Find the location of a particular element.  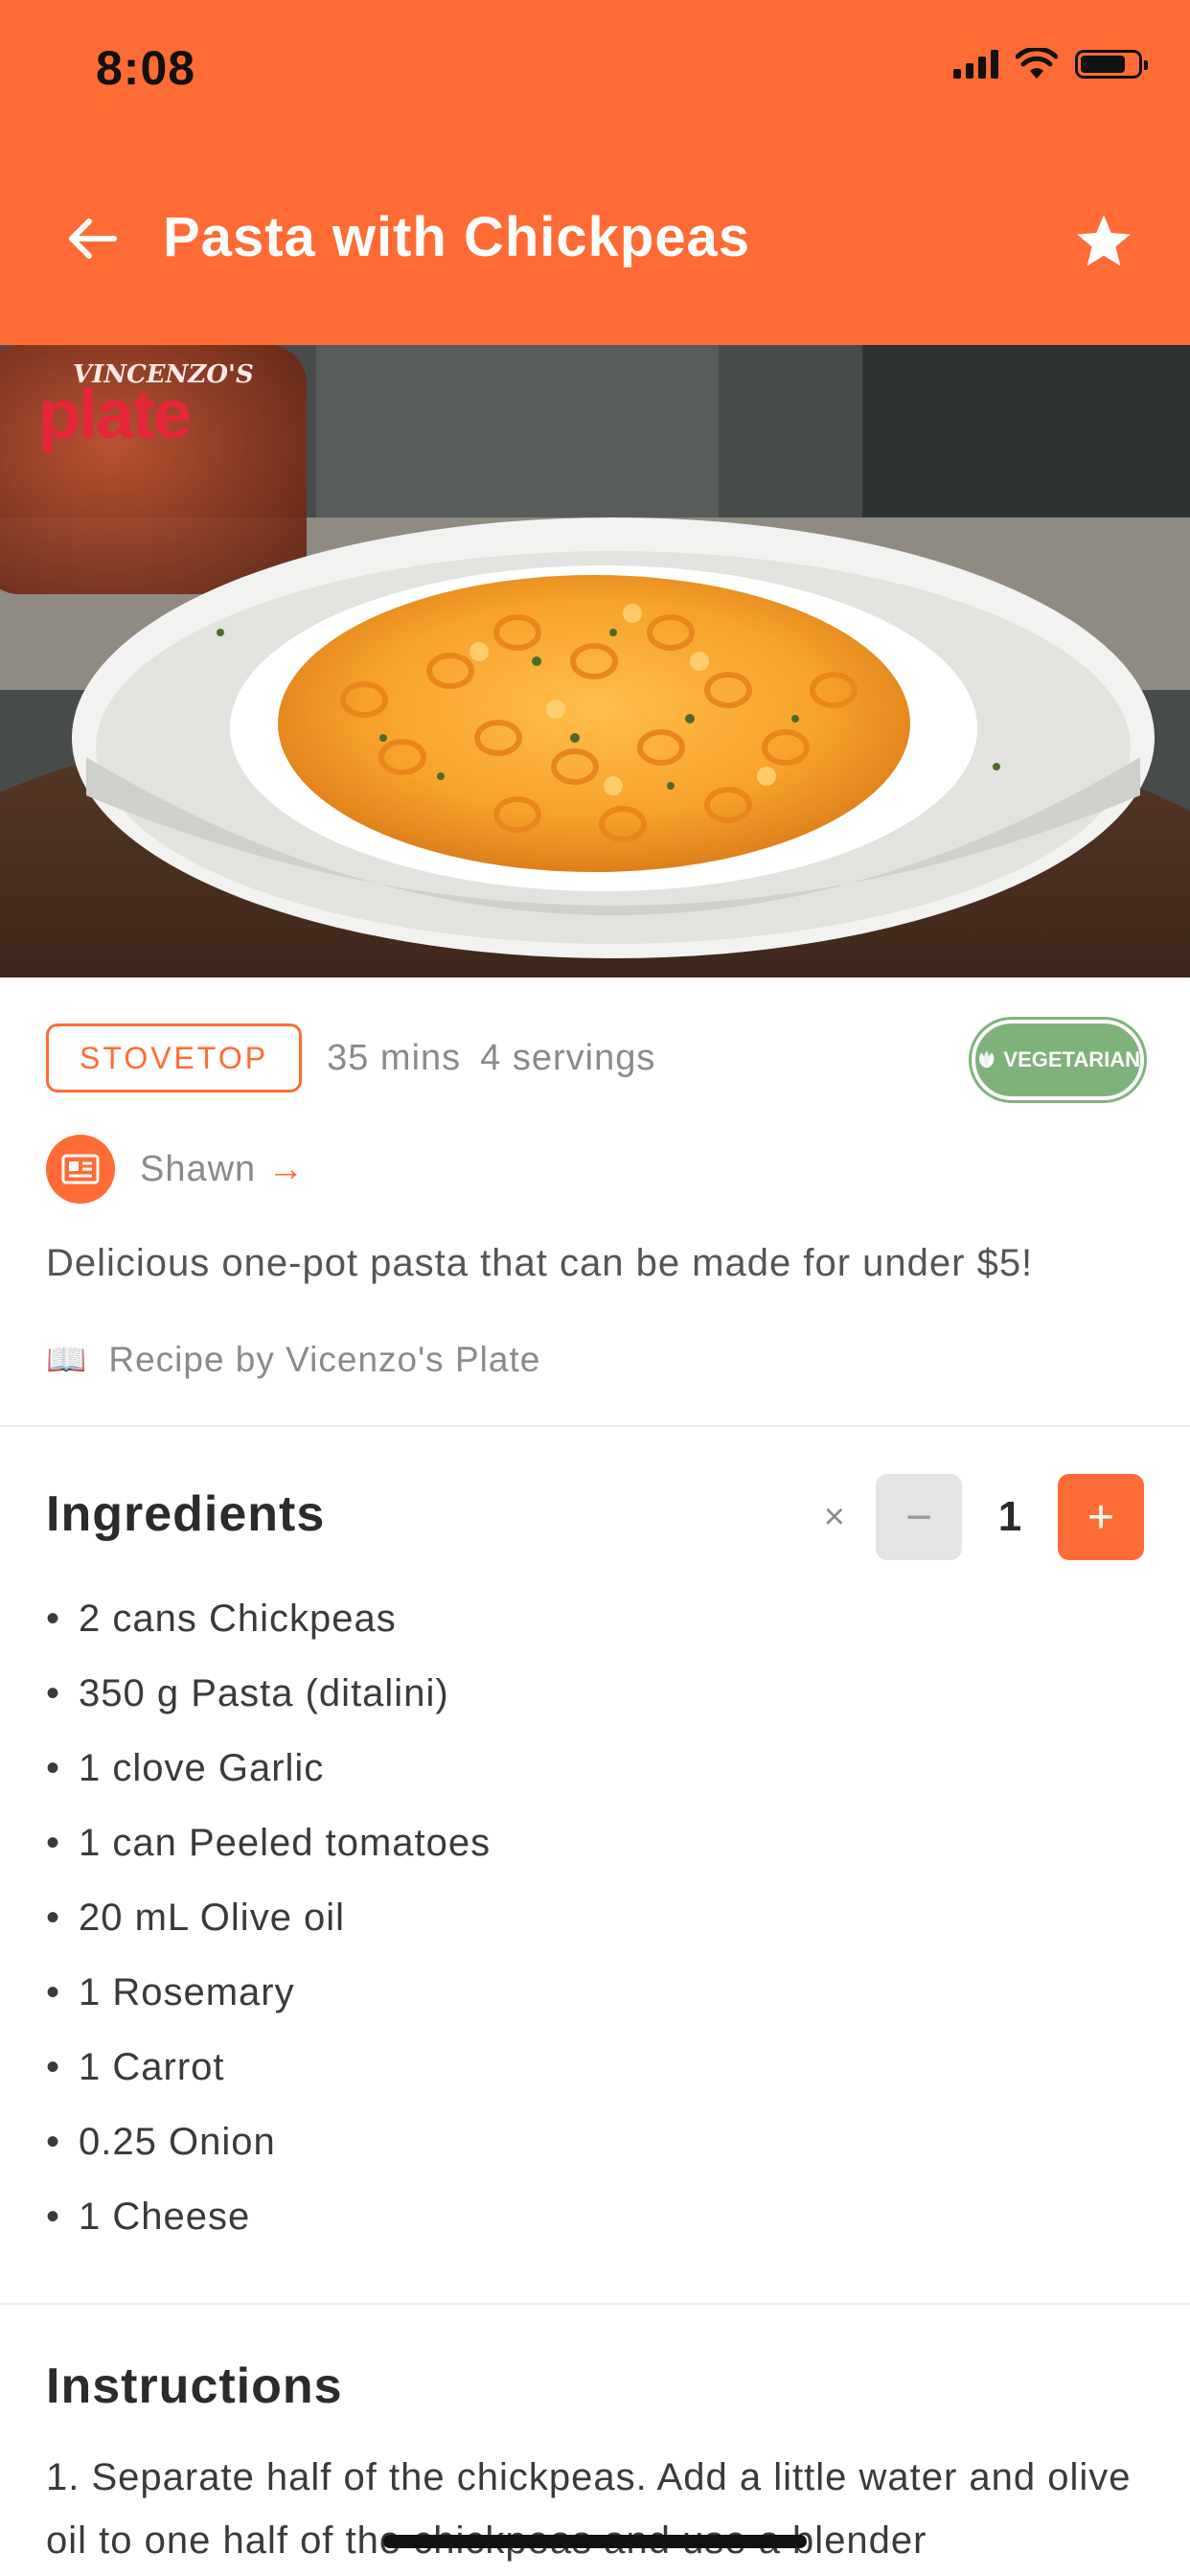

ingredient-text: 1 can Peeled tomatoes is located at coordinates (286, 1842).